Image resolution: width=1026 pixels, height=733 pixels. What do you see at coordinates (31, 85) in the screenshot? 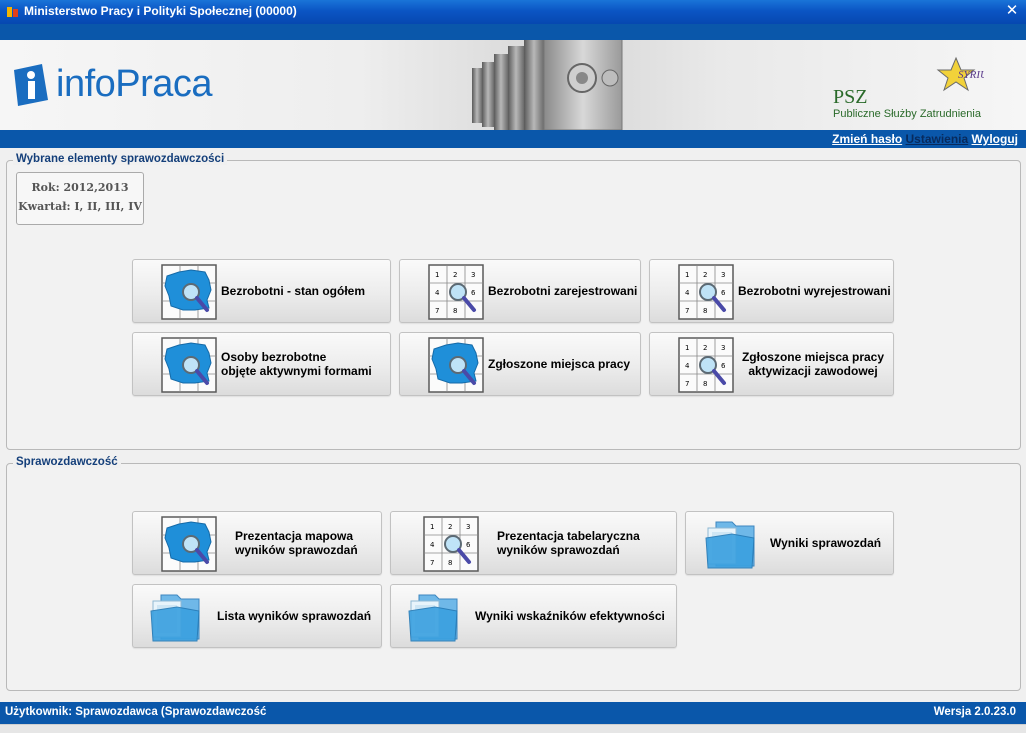
I see `infopraca-logo-icon` at bounding box center [31, 85].